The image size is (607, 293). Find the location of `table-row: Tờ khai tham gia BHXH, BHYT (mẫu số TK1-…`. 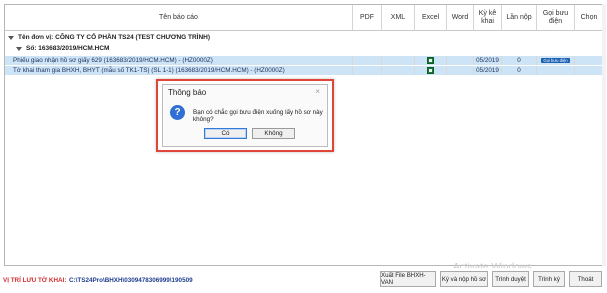

table-row: Tờ khai tham gia BHXH, BHYT (mẫu số TK1-… is located at coordinates (304, 70).